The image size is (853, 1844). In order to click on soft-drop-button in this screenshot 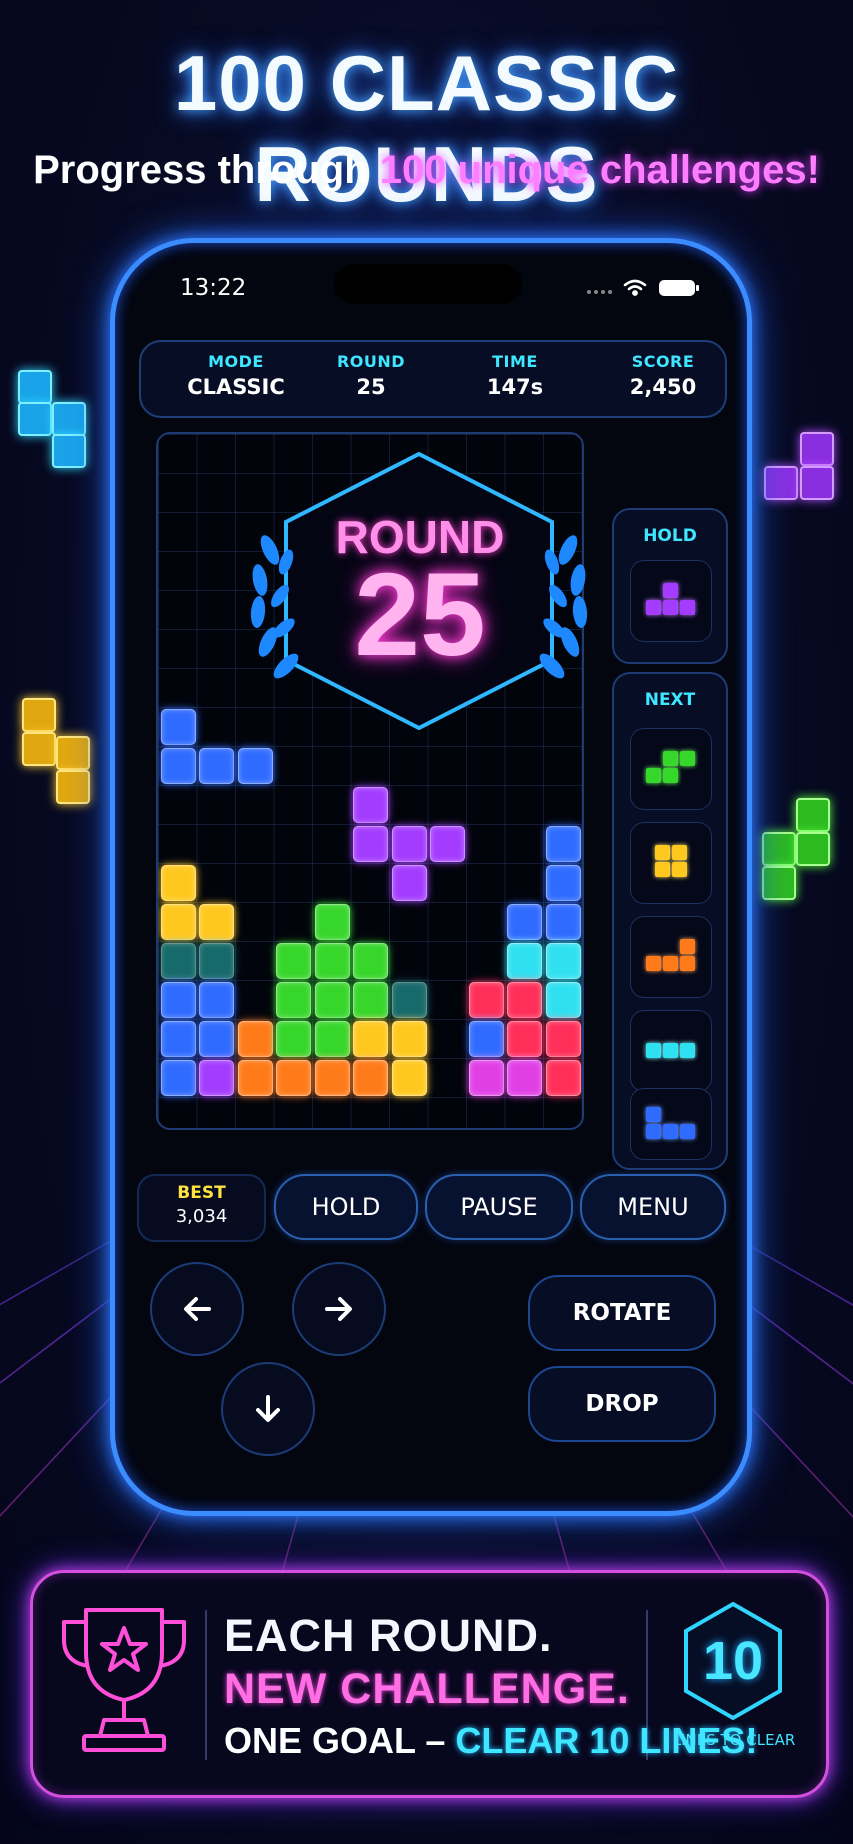, I will do `click(268, 1409)`.